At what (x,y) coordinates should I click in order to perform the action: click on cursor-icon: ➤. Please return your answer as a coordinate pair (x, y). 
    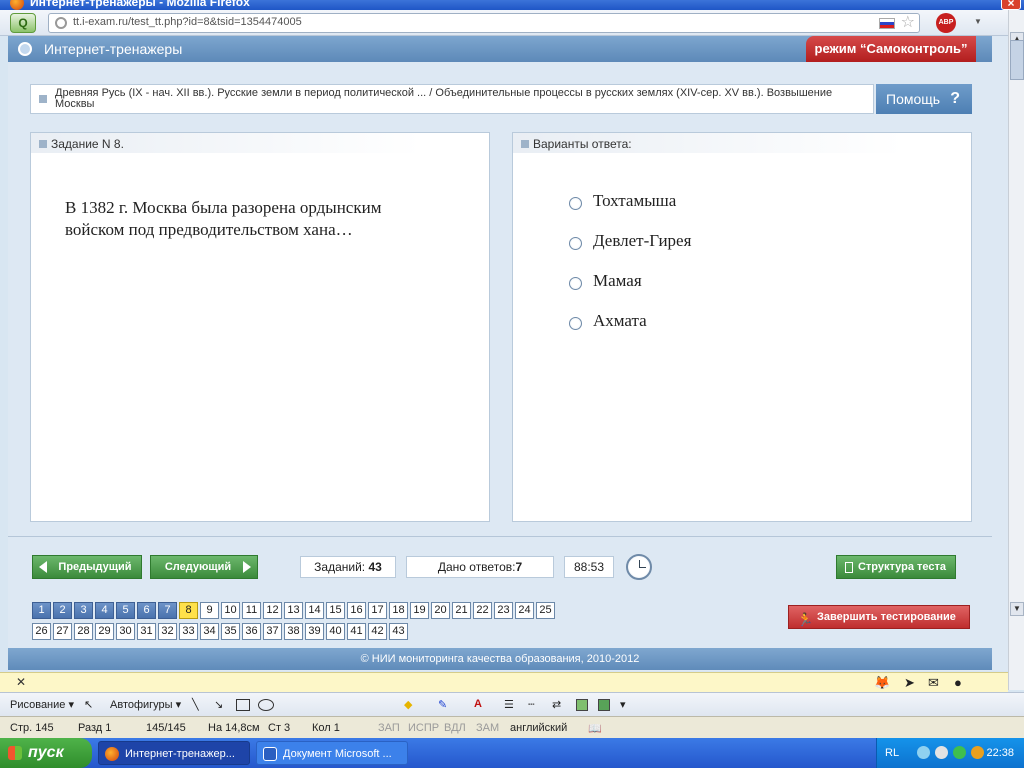
    Looking at the image, I should click on (909, 683).